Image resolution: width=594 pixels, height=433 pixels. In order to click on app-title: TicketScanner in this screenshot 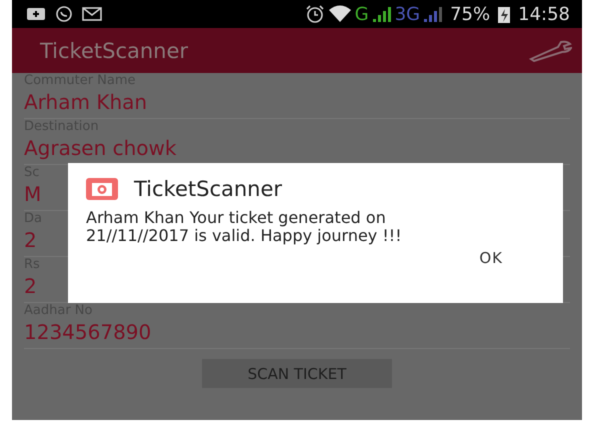, I will do `click(114, 50)`.